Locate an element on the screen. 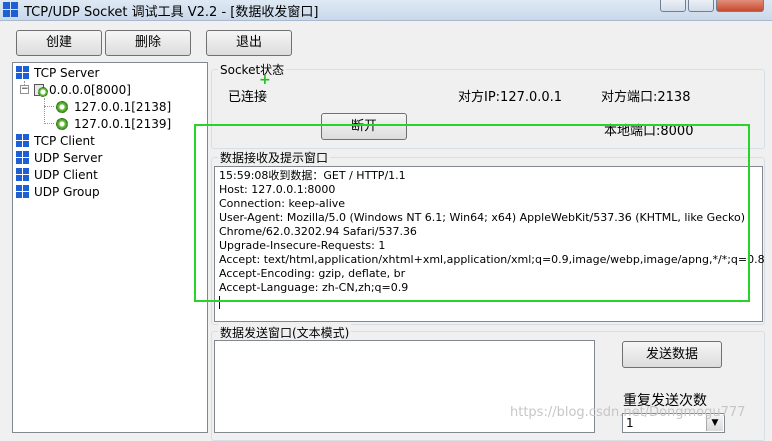 The height and width of the screenshot is (441, 772). text-caret is located at coordinates (219, 302).